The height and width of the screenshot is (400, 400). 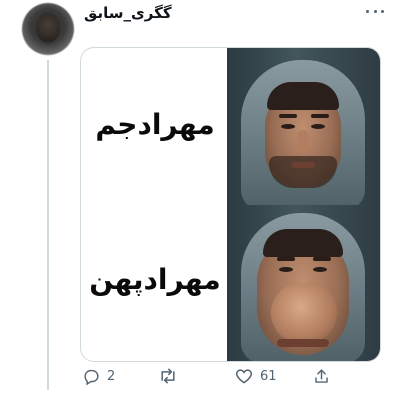 I want to click on share-button, so click(x=321, y=376).